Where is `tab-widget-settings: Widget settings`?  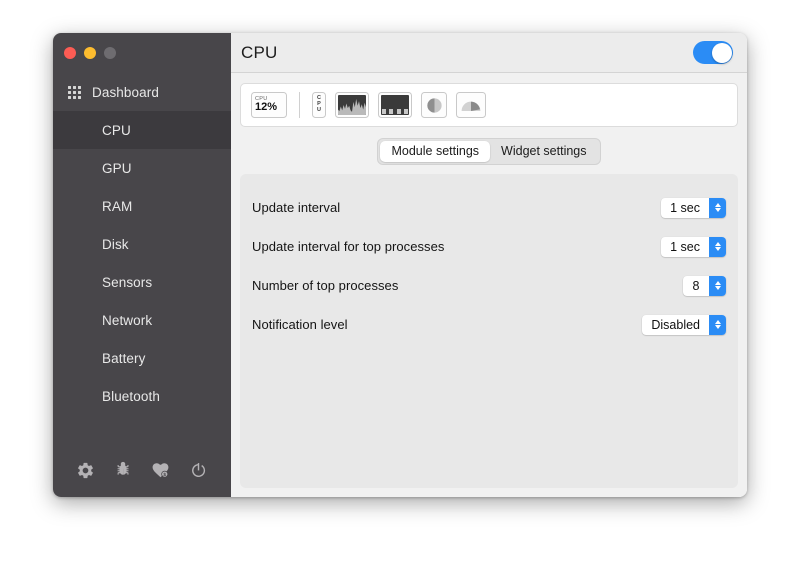 tab-widget-settings: Widget settings is located at coordinates (543, 151).